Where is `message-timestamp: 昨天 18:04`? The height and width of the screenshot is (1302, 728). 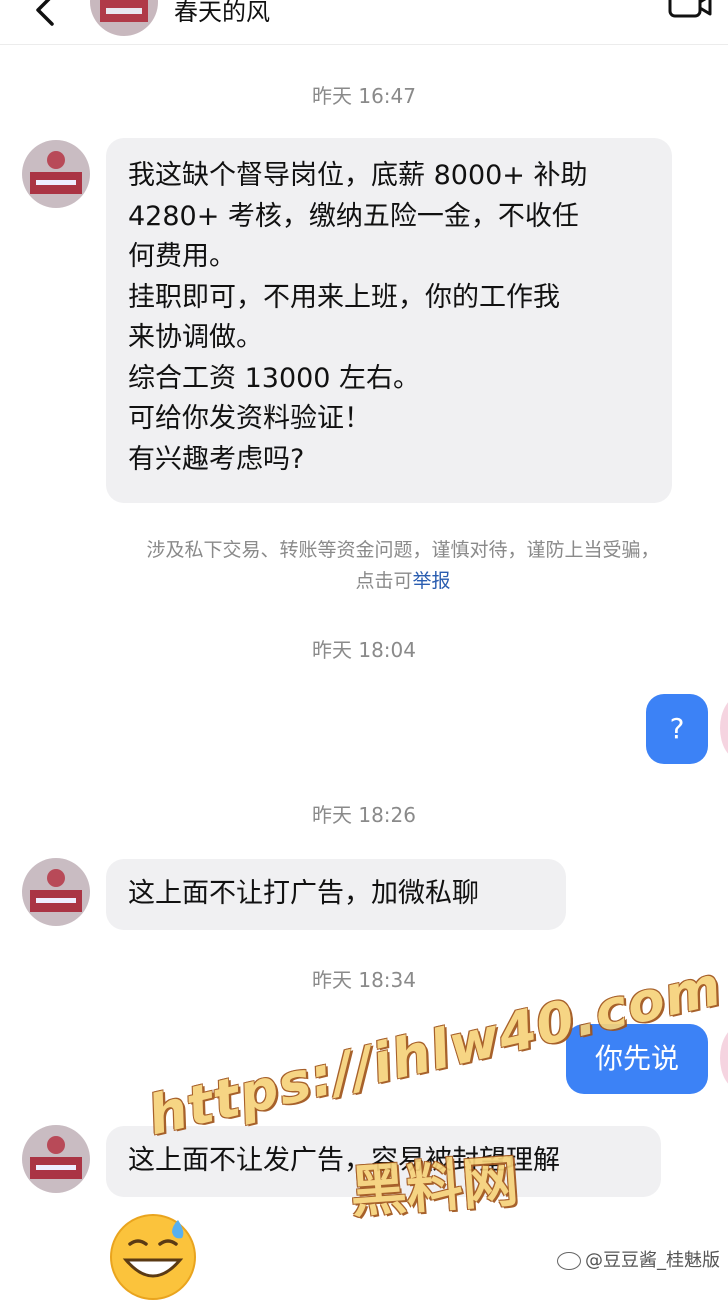
message-timestamp: 昨天 18:04 is located at coordinates (364, 650).